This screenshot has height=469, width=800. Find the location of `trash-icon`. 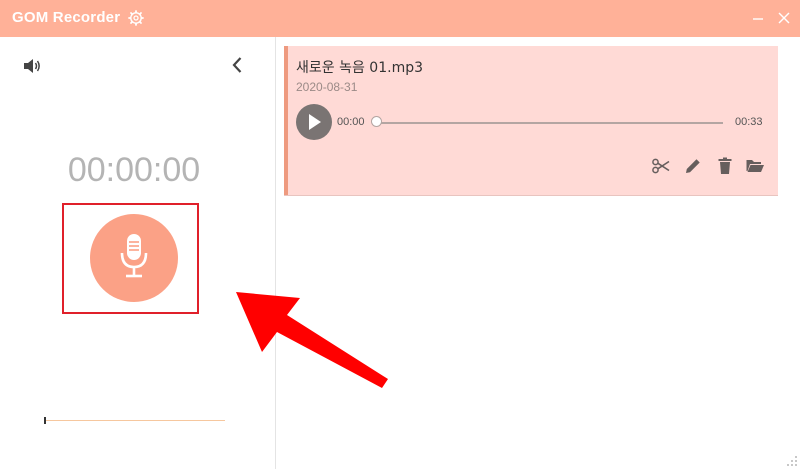

trash-icon is located at coordinates (725, 166).